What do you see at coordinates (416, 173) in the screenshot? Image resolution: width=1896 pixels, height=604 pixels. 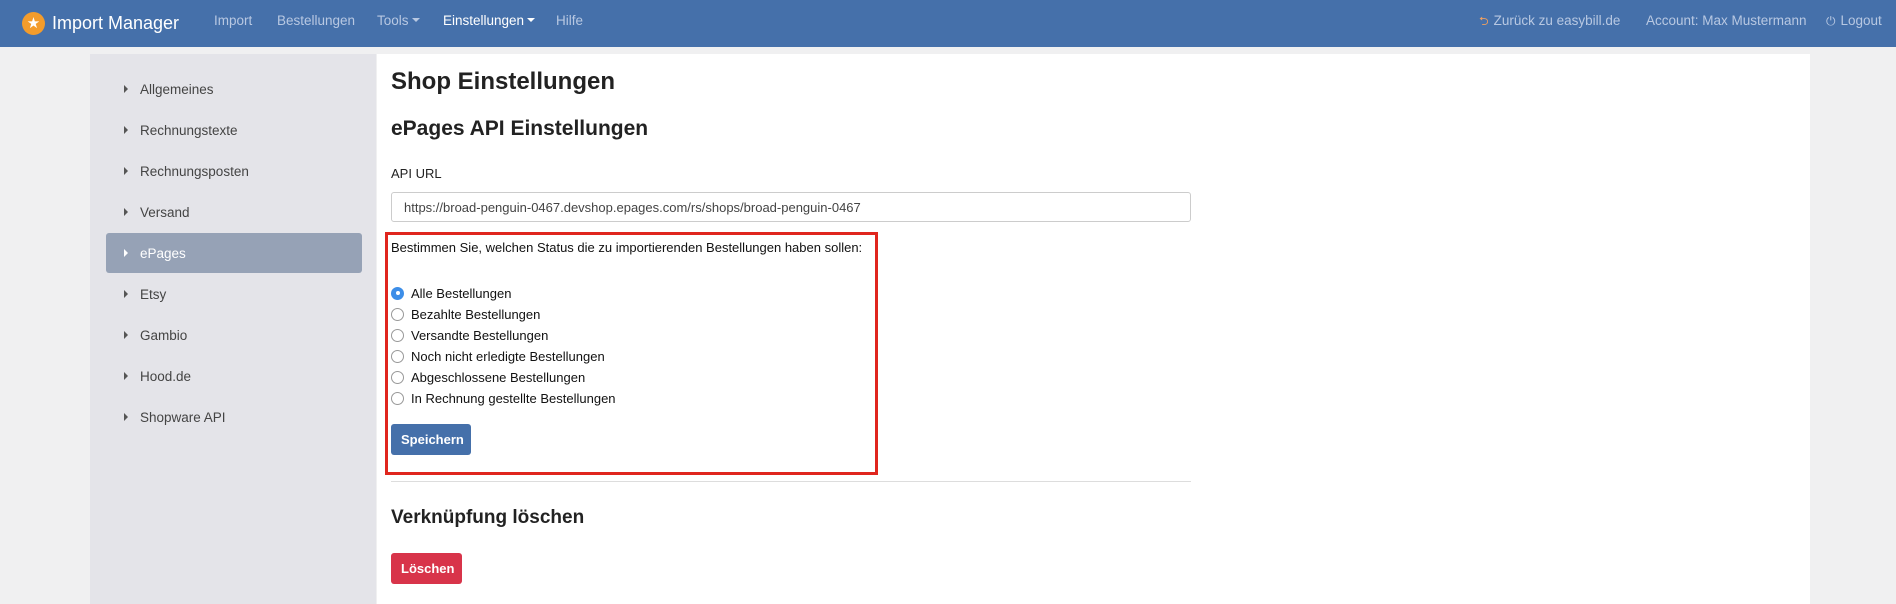 I see `api-url-label: API URL` at bounding box center [416, 173].